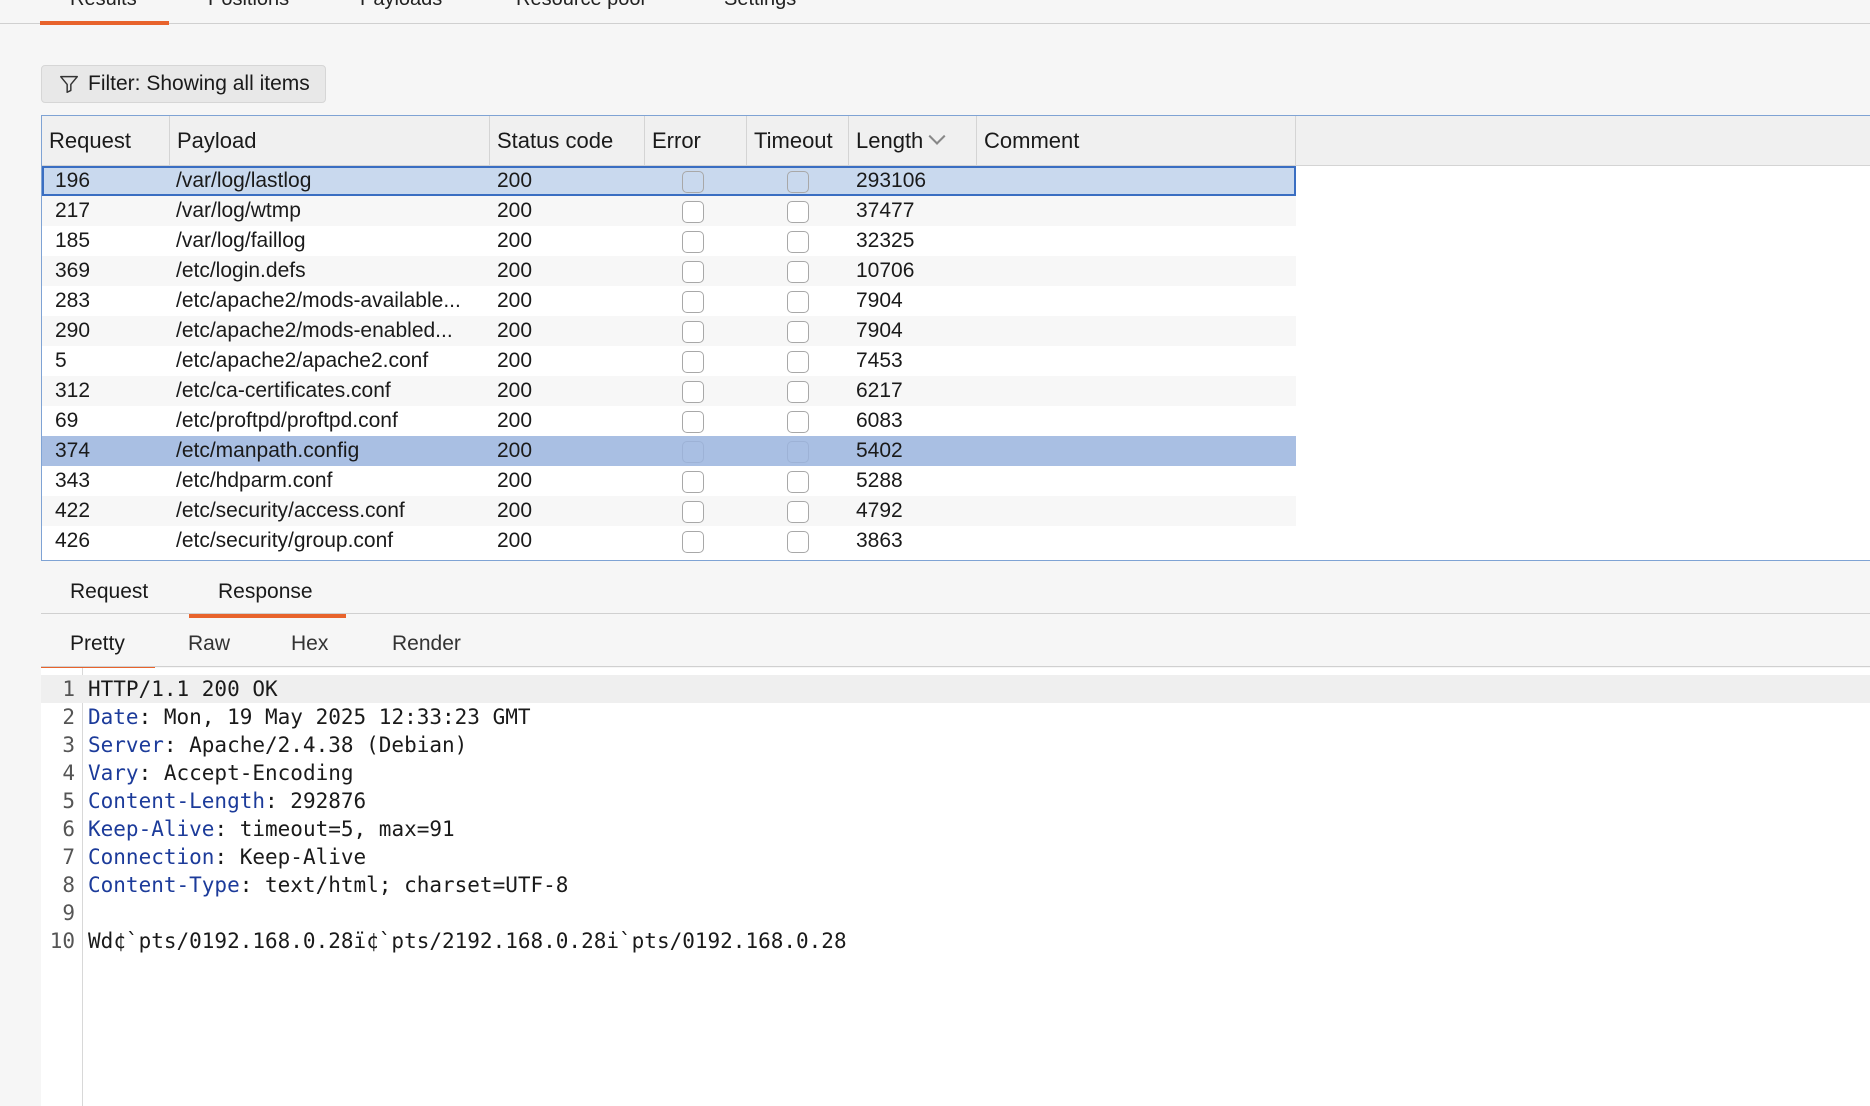 The height and width of the screenshot is (1106, 1870). I want to click on code-line: 9, so click(955, 913).